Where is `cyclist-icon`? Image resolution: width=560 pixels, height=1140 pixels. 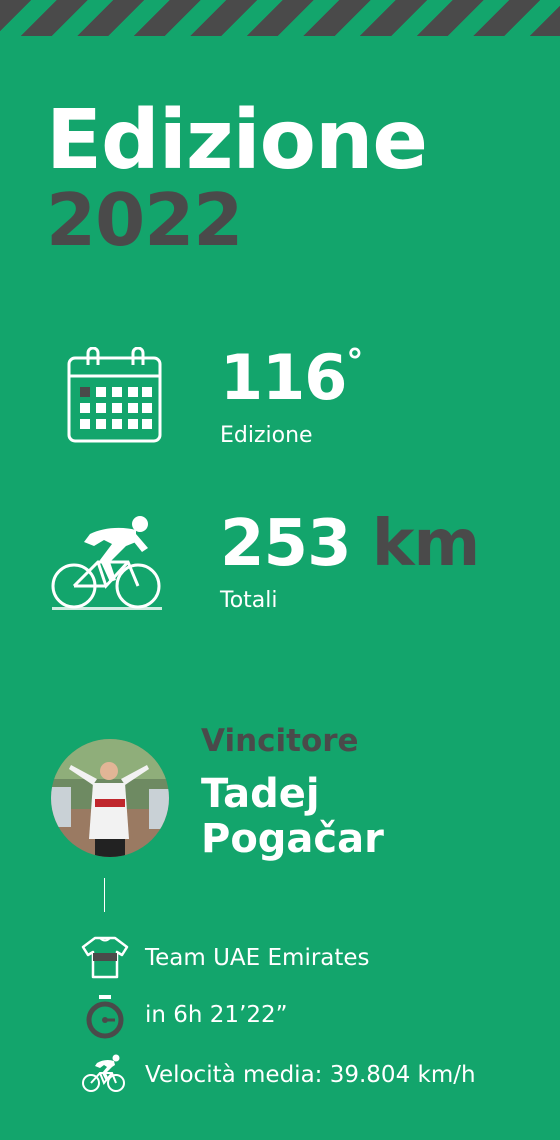
cyclist-icon is located at coordinates (108, 564).